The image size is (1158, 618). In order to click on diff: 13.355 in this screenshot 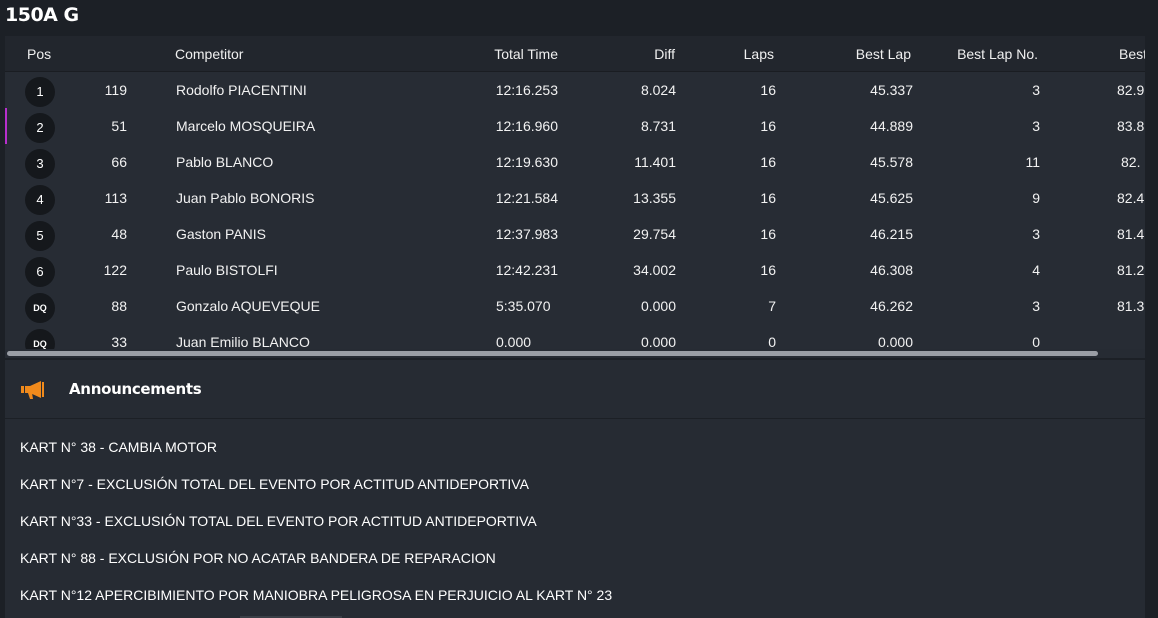, I will do `click(654, 198)`.